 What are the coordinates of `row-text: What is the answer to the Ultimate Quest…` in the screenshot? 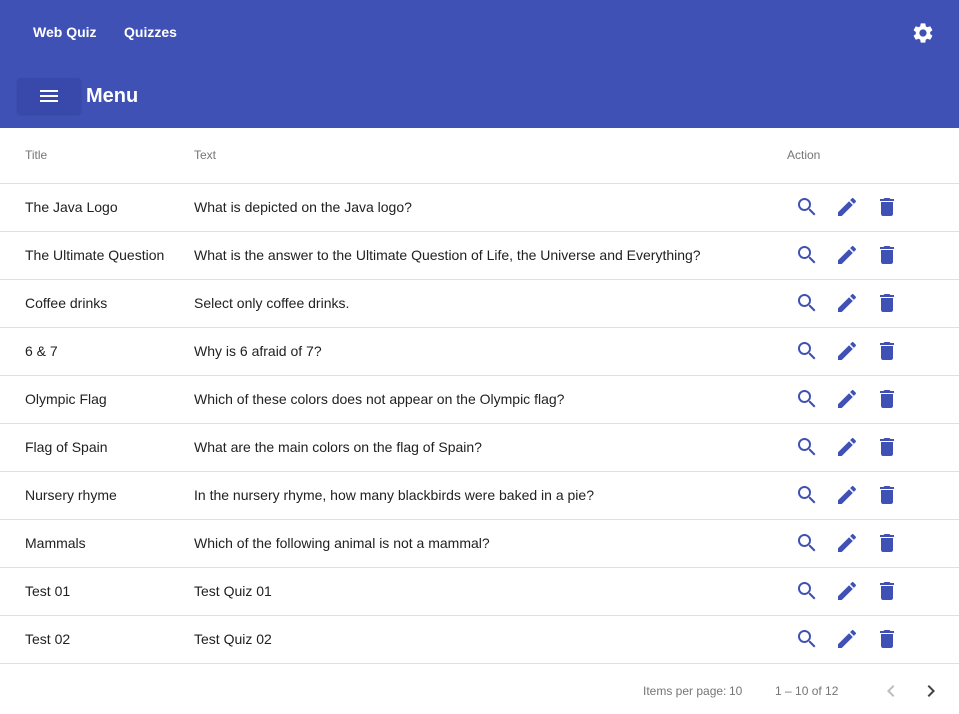 It's located at (447, 255).